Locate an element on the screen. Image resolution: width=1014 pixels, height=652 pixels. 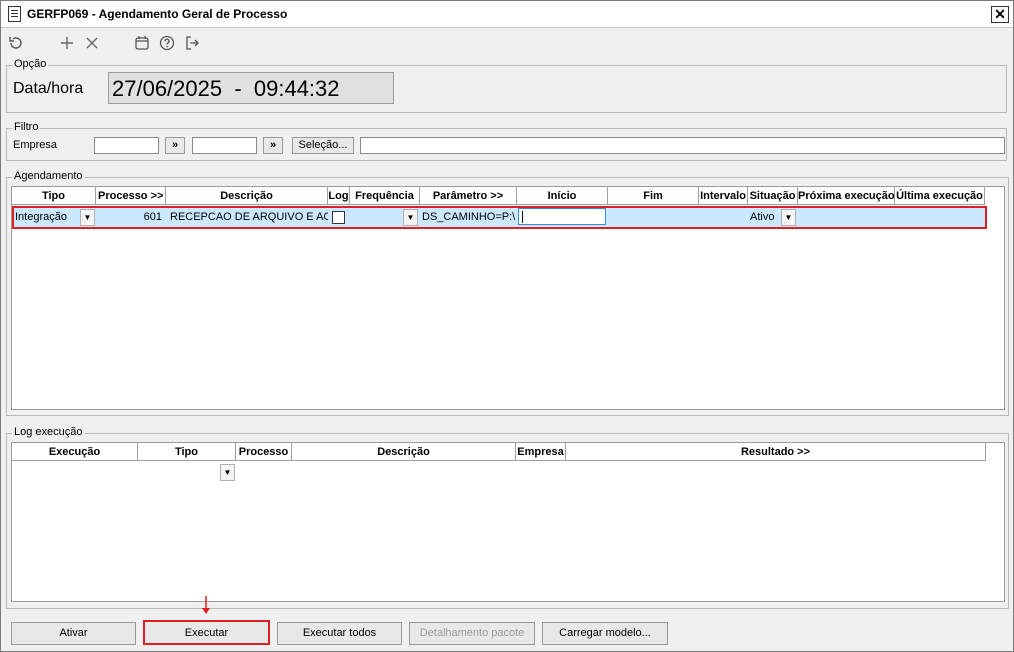
col-inicio: Início is located at coordinates (562, 196).